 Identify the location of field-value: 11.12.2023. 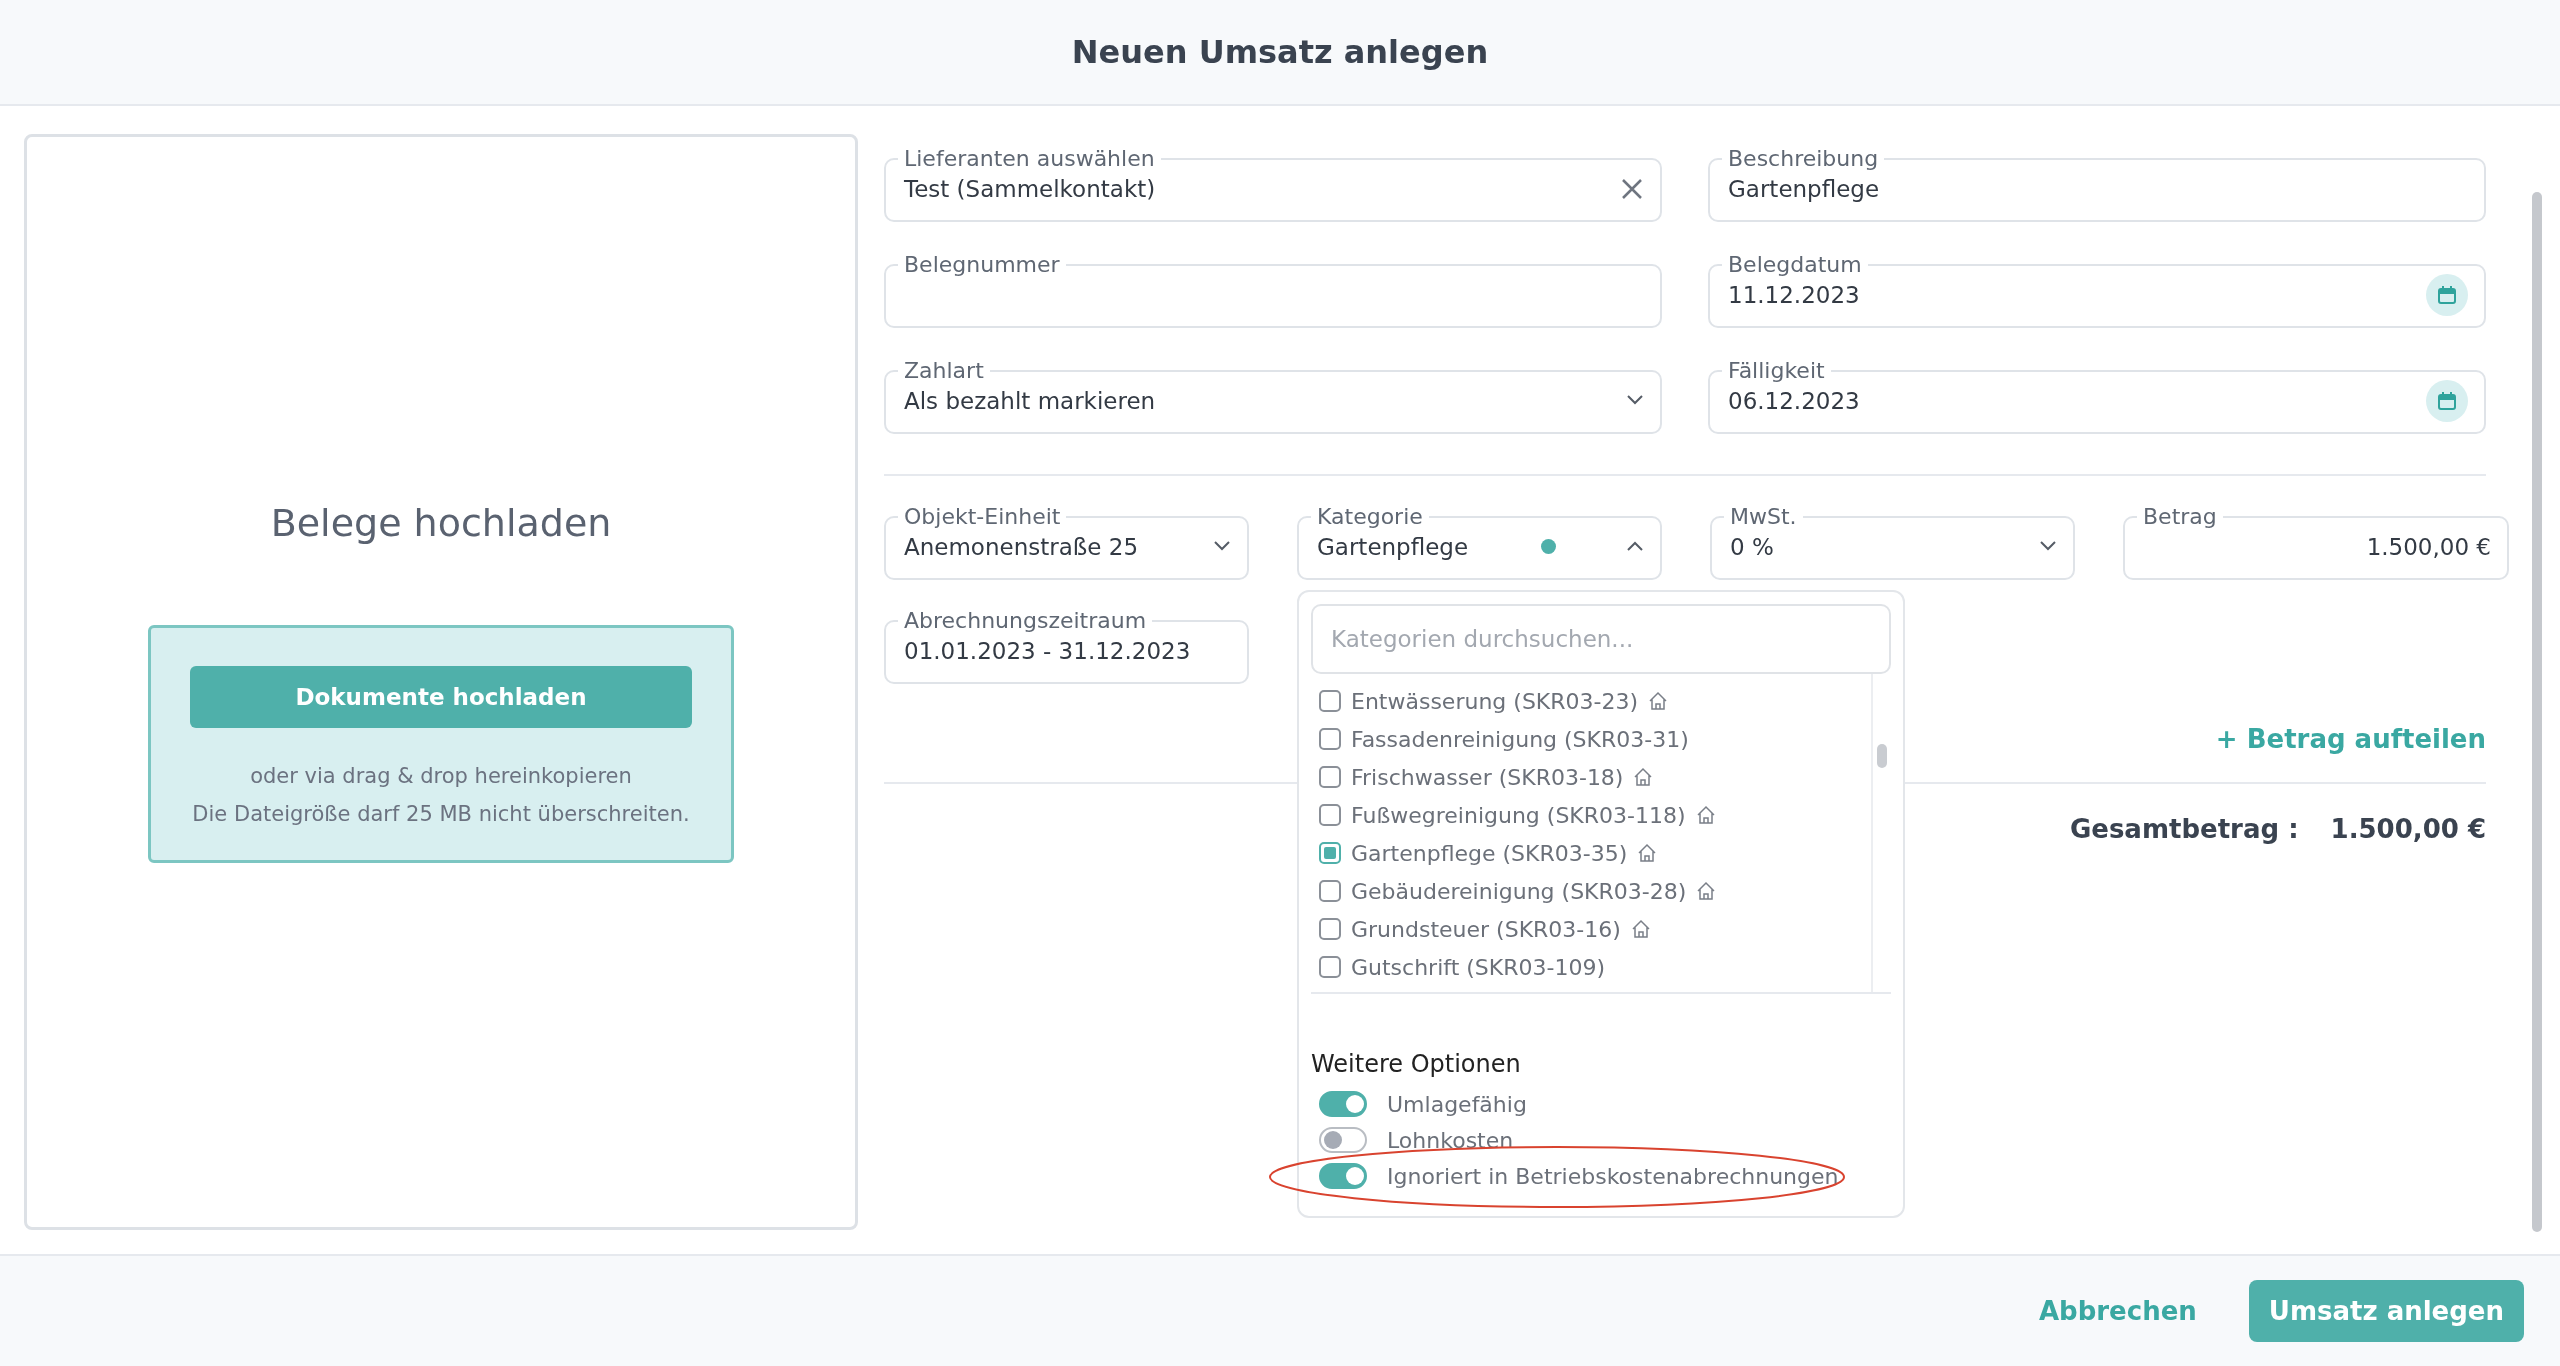
(1794, 294).